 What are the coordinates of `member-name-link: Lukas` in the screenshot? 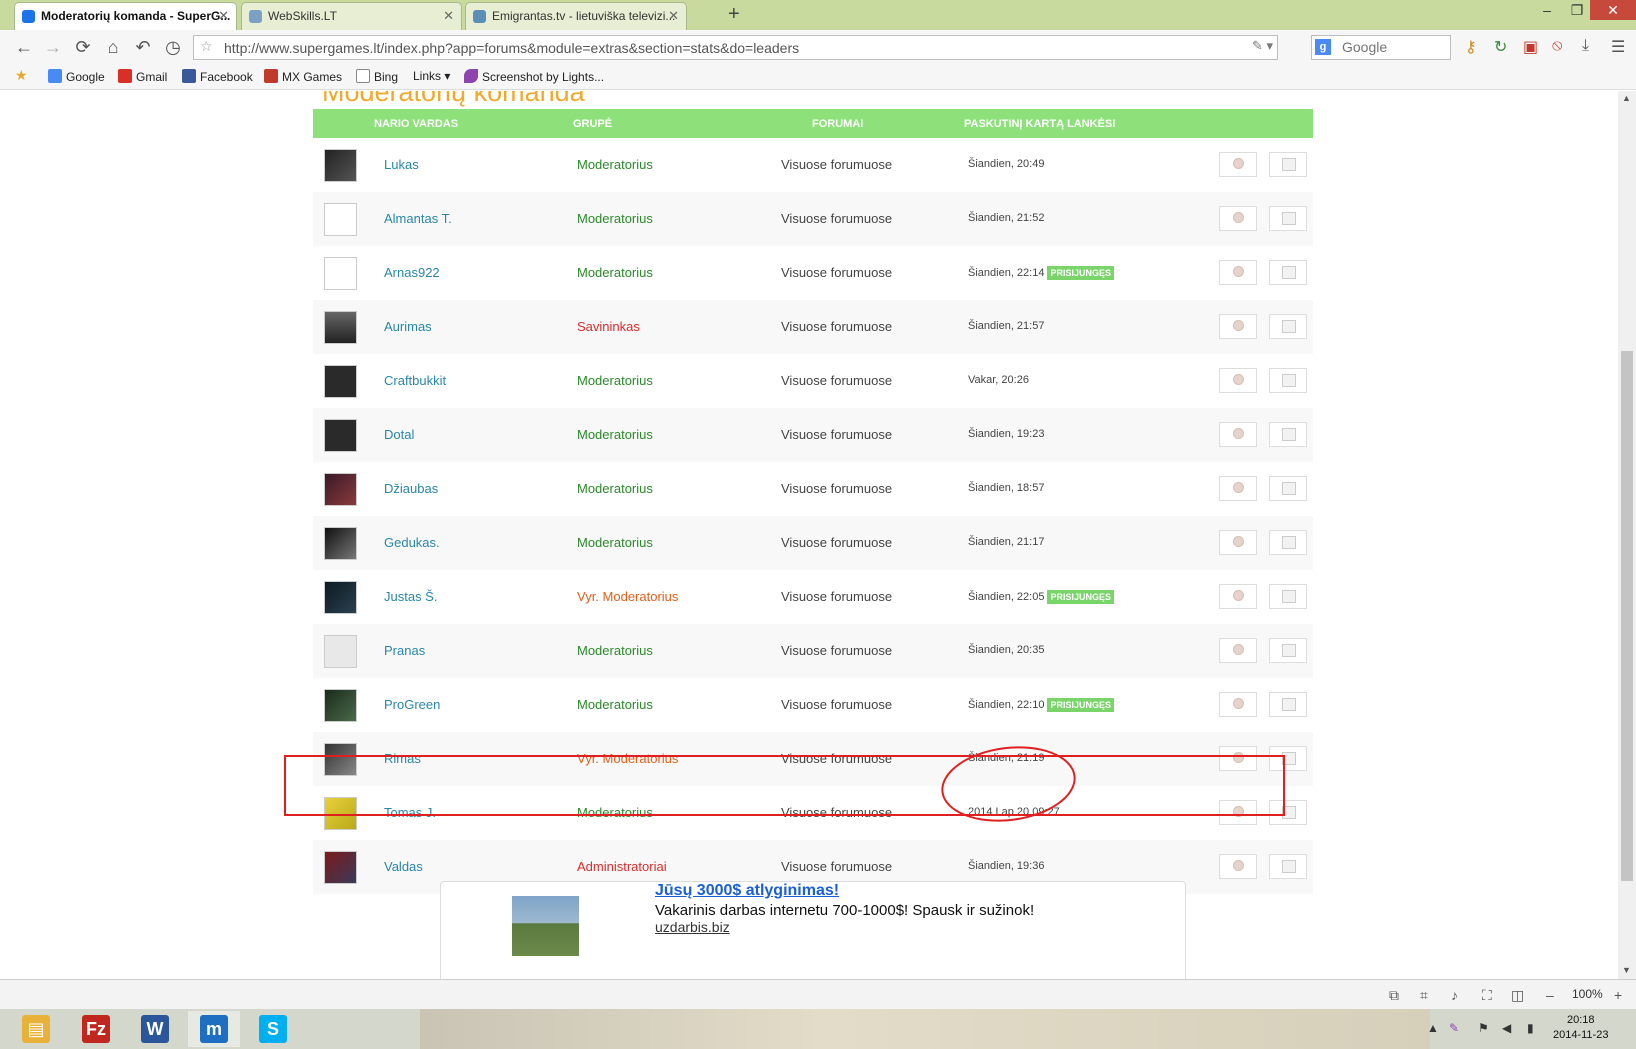 It's located at (401, 164).